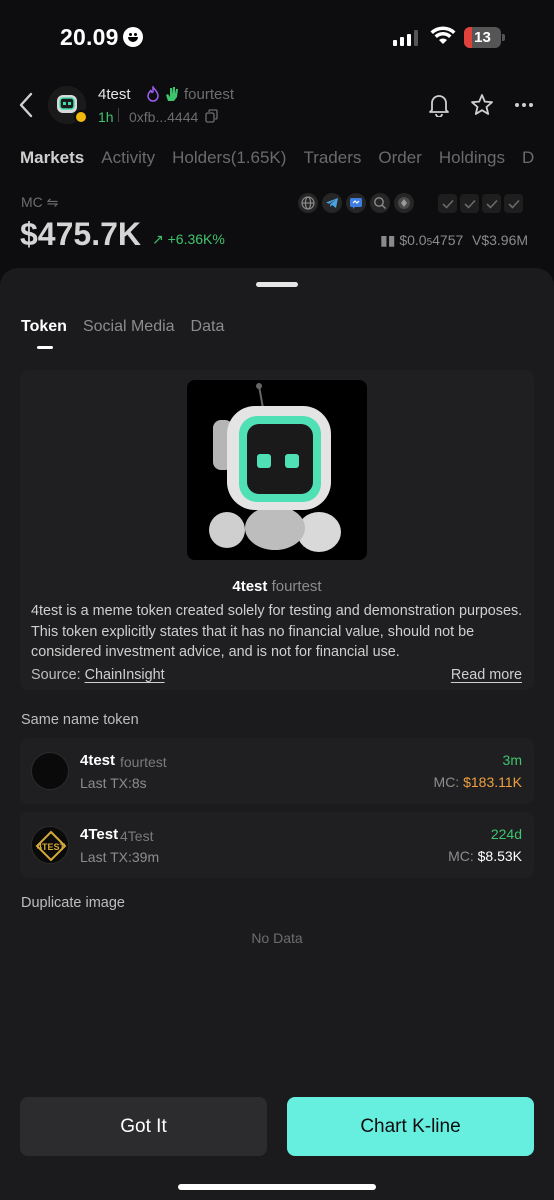 The image size is (554, 1200). Describe the element at coordinates (172, 94) in the screenshot. I see `hand-icon` at that location.